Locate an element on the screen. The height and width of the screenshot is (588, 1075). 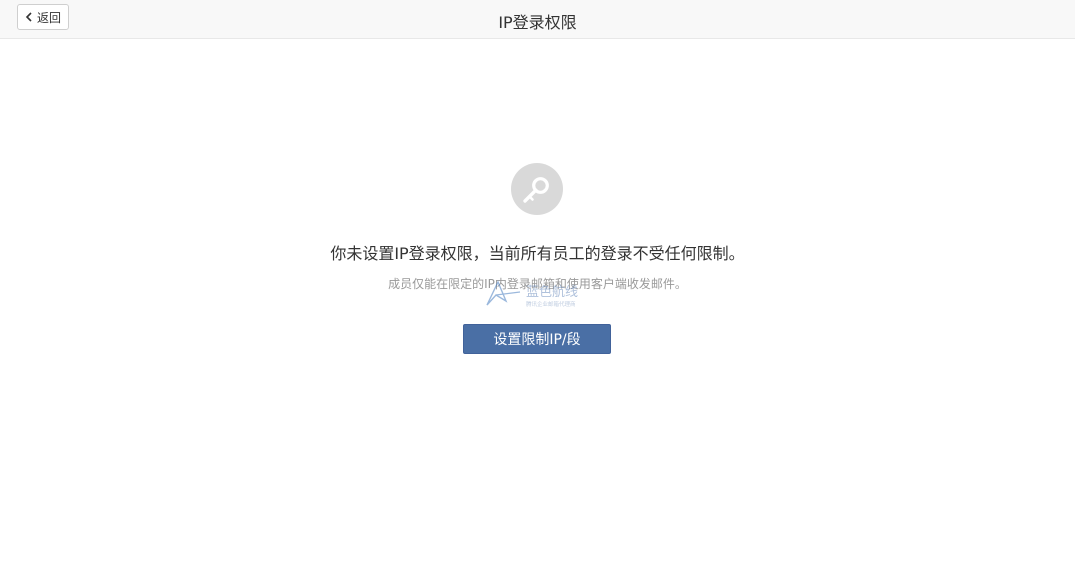
set-ip-restriction-button: 设置限制IP/段 is located at coordinates (537, 339).